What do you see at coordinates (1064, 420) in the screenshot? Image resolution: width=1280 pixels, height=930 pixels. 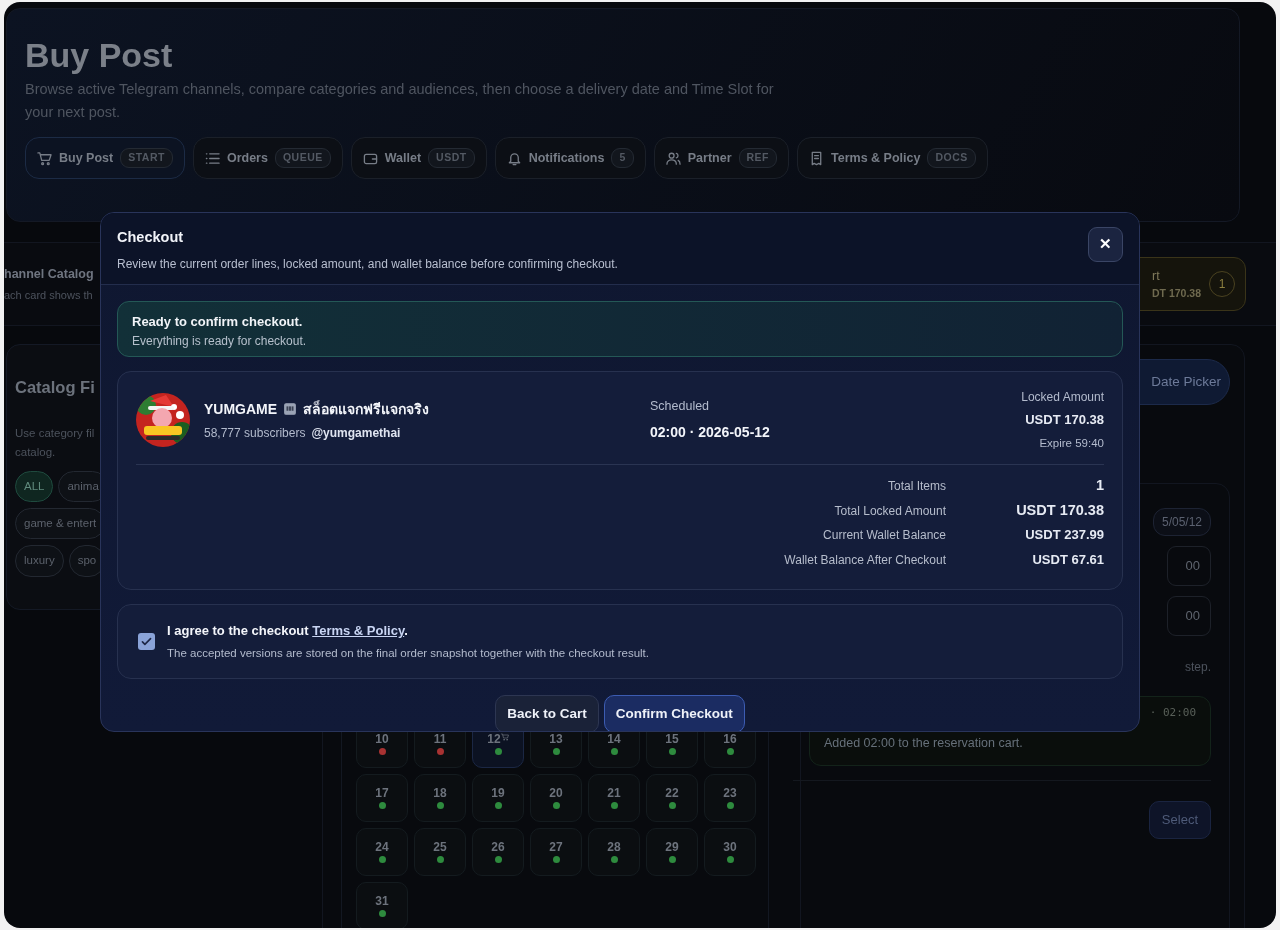 I see `locked-amount: USDT 170.38` at bounding box center [1064, 420].